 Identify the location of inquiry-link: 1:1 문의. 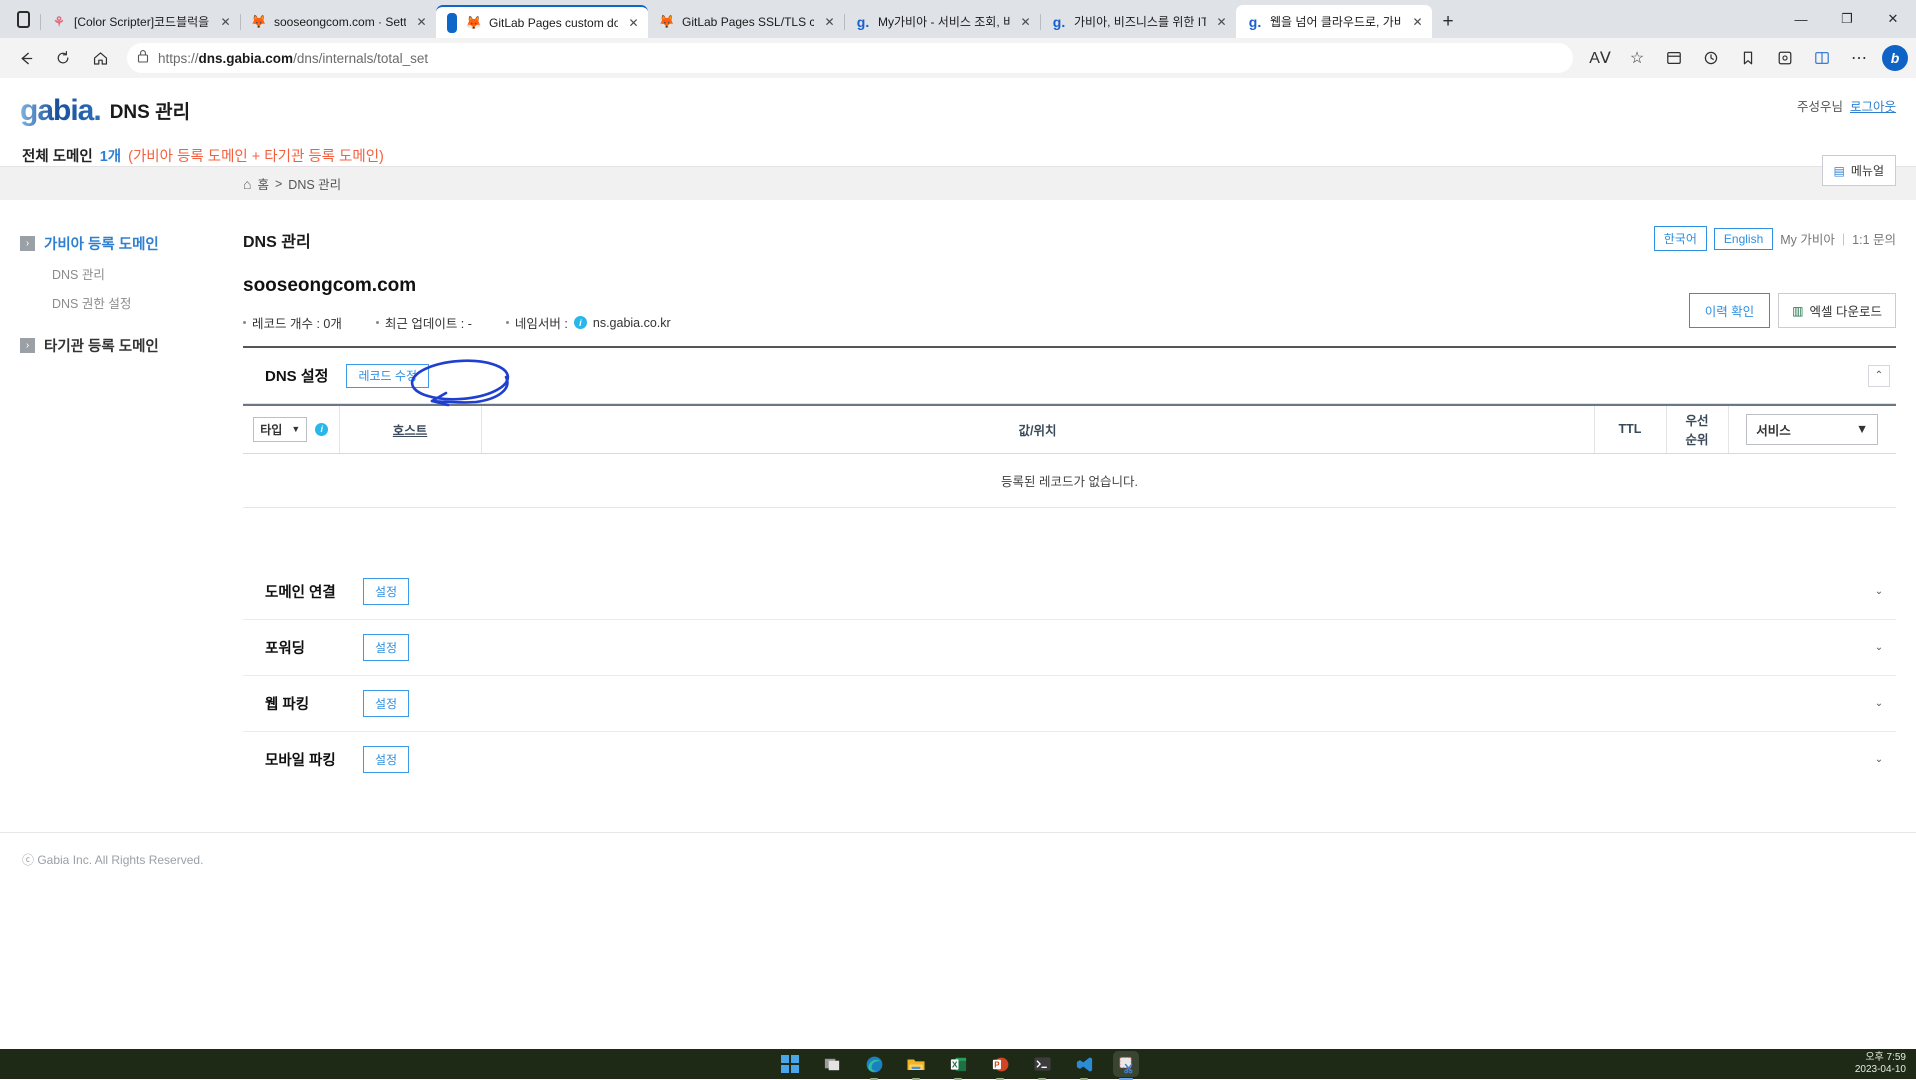
(1874, 238).